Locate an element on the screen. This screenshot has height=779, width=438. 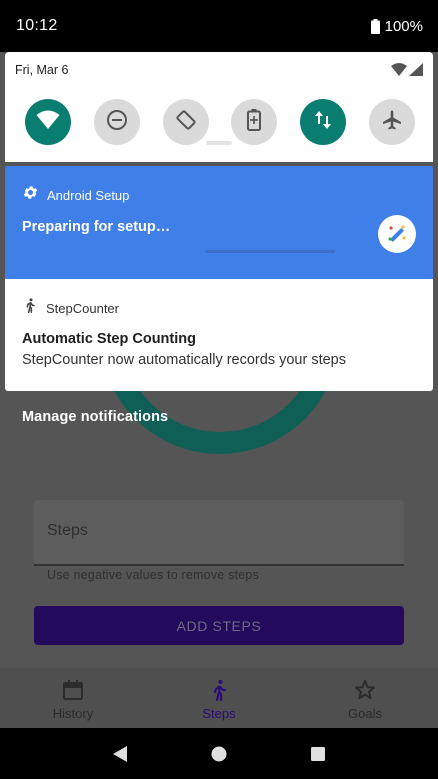
qs-drag-handle is located at coordinates (219, 143).